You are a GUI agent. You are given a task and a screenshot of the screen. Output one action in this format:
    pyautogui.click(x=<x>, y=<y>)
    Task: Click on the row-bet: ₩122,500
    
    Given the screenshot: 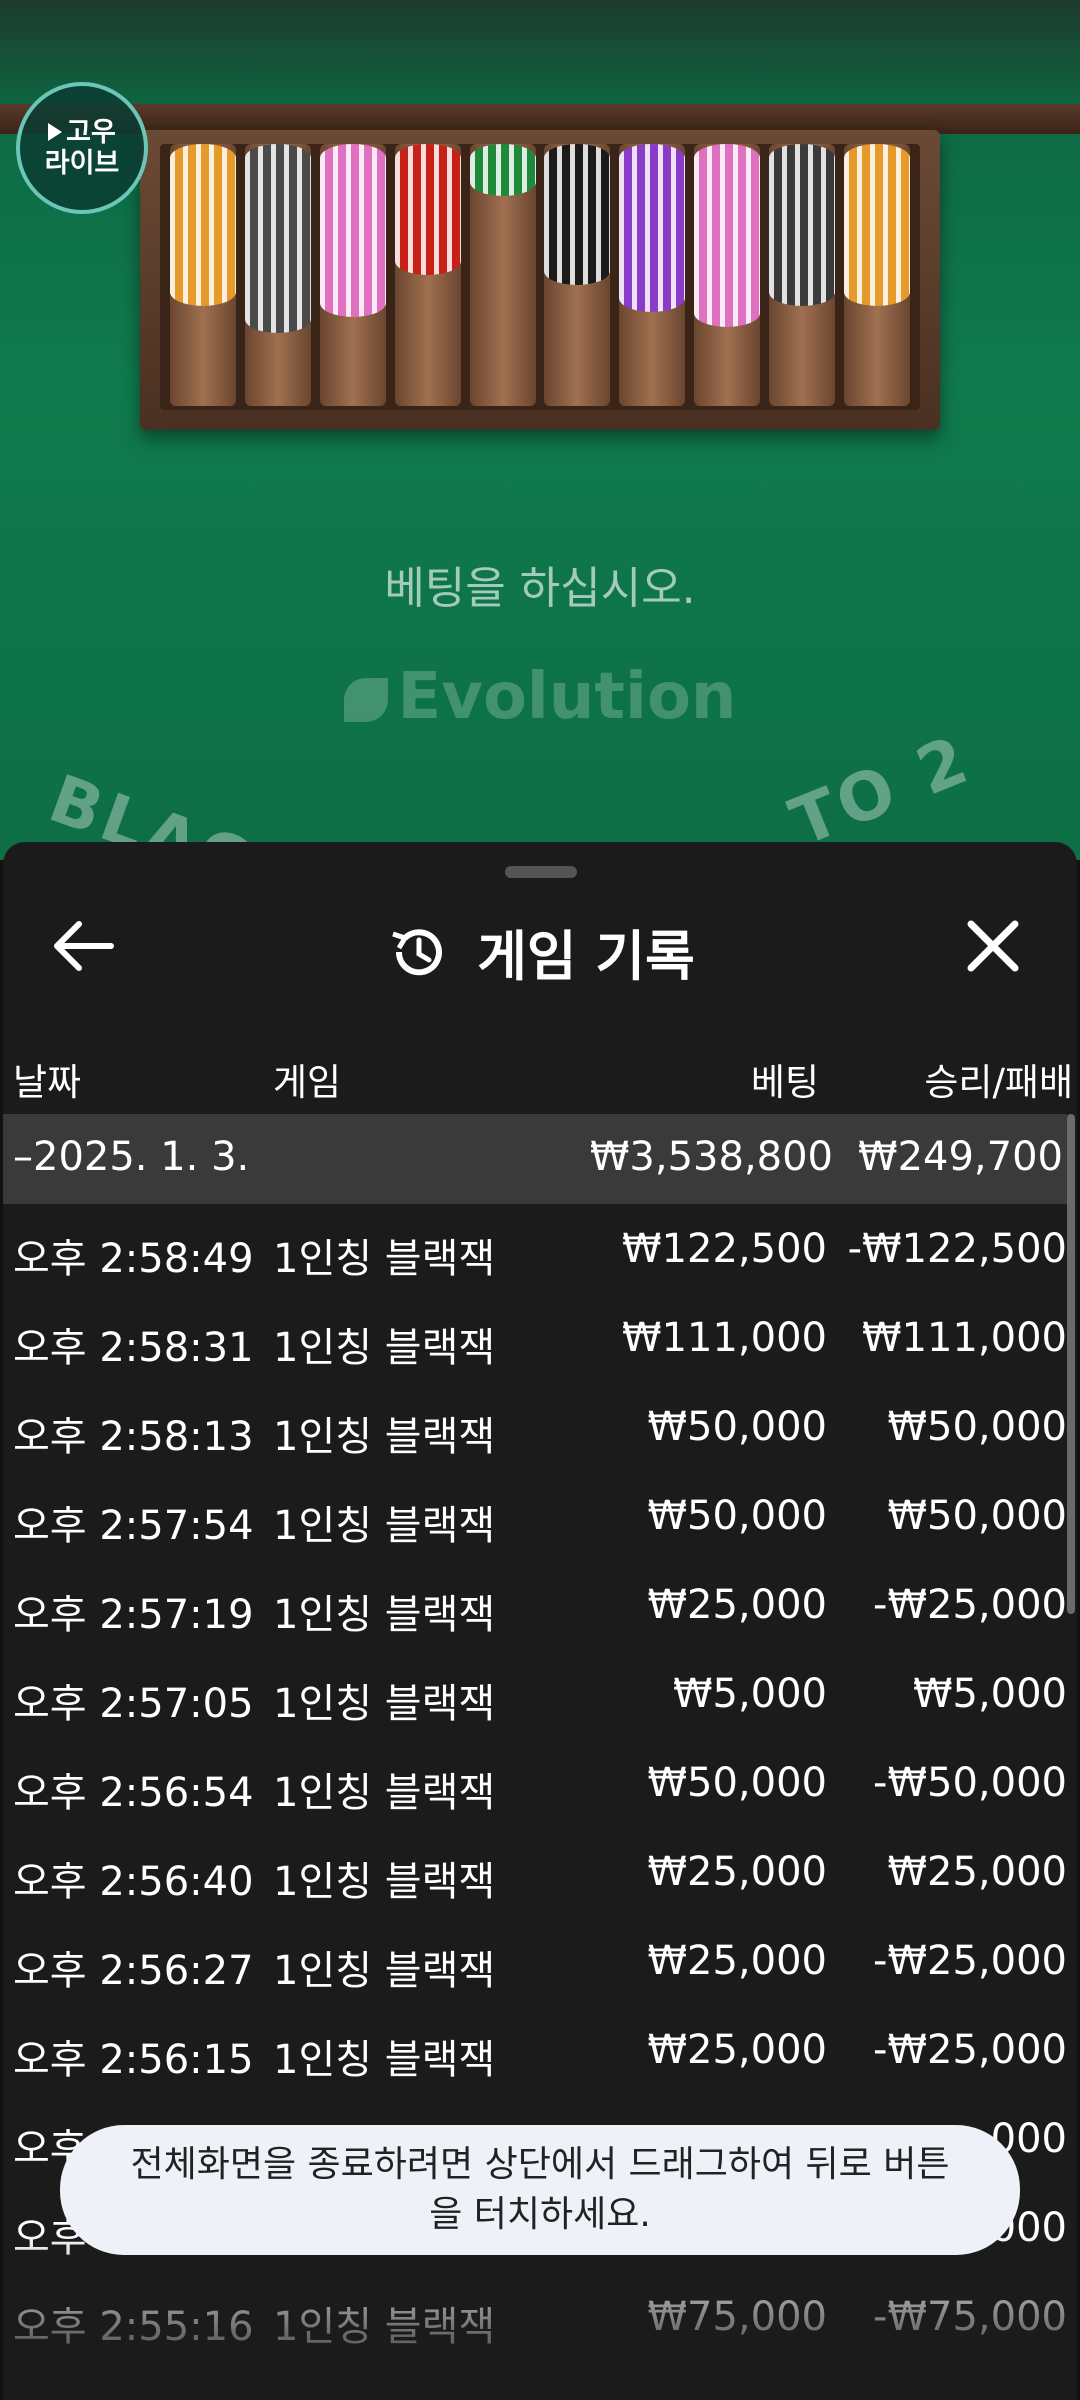 What is the action you would take?
    pyautogui.click(x=724, y=1249)
    